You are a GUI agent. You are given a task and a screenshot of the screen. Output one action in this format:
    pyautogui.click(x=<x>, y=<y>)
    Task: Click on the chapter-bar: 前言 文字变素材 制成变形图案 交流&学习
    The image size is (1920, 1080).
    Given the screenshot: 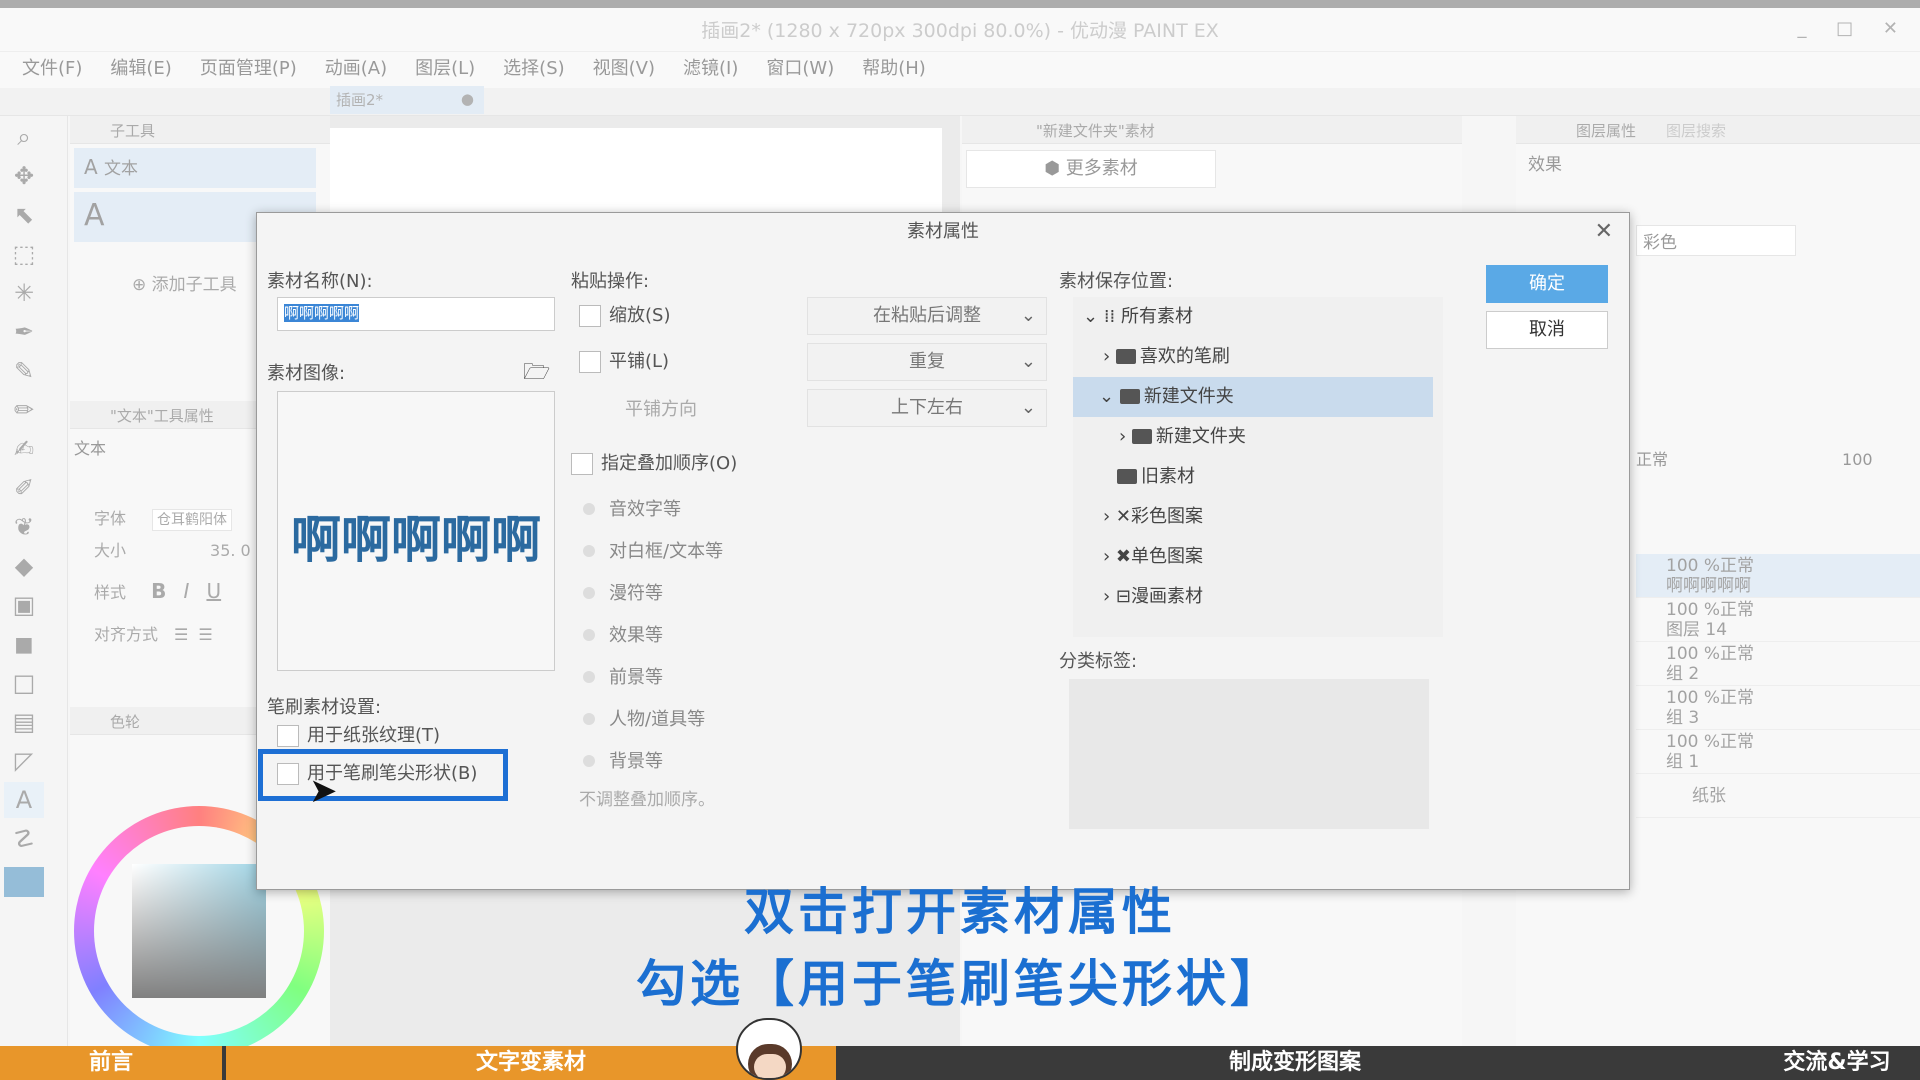 What is the action you would take?
    pyautogui.click(x=960, y=1063)
    